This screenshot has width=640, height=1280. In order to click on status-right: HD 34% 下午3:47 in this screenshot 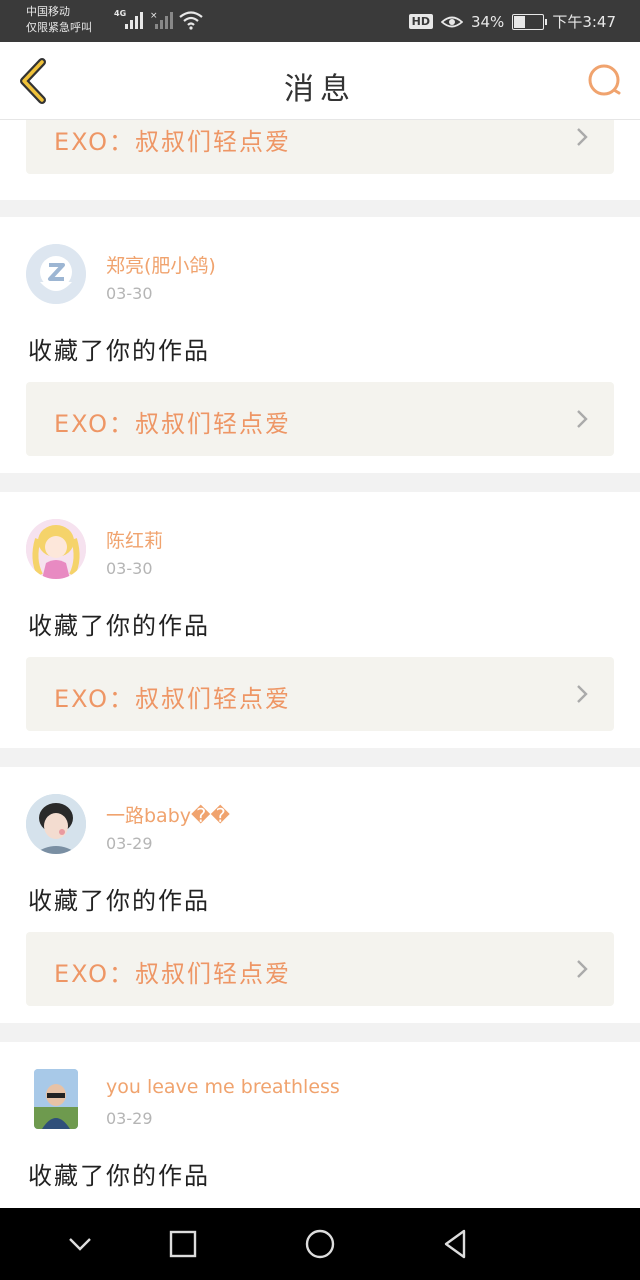, I will do `click(512, 21)`.